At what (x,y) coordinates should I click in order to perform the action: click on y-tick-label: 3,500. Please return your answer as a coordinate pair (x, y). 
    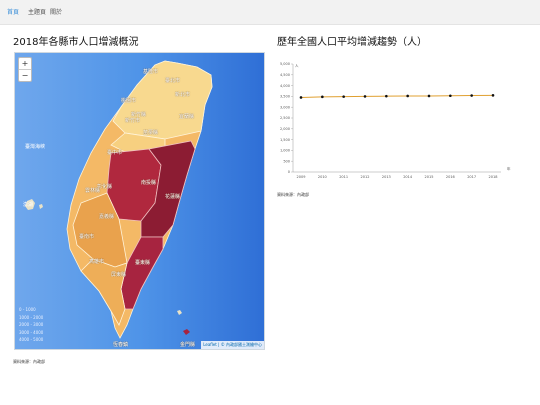
    Looking at the image, I should click on (285, 97).